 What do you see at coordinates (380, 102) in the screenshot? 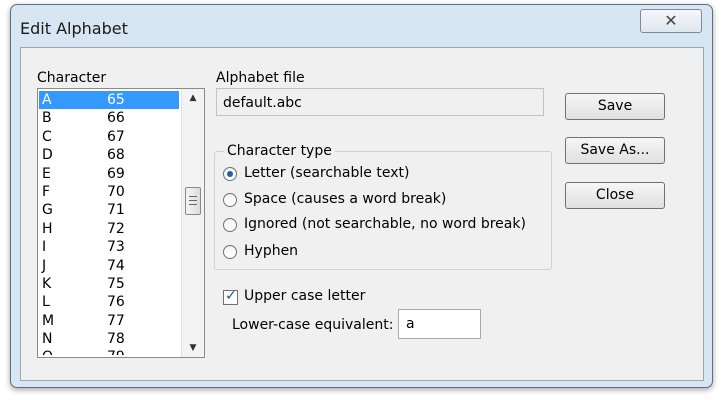
I see `alphabet-file-field: default.abc` at bounding box center [380, 102].